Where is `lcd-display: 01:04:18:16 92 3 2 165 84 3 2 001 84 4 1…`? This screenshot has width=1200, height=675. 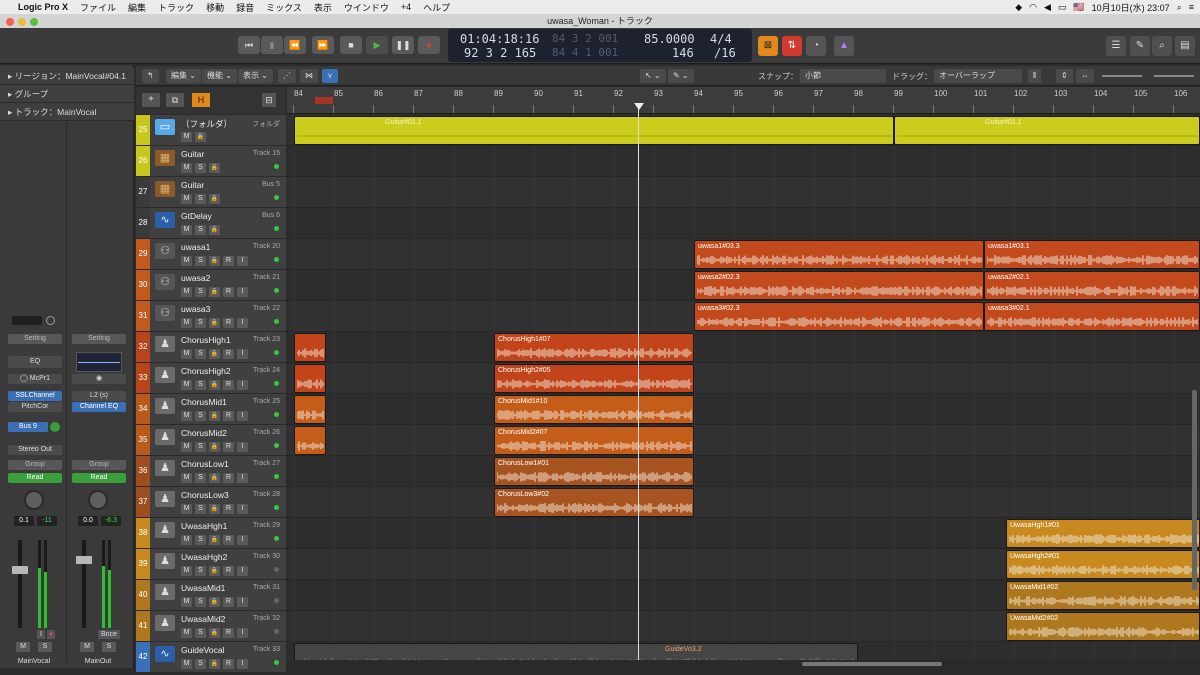 lcd-display: 01:04:18:16 92 3 2 165 84 3 2 001 84 4 1… is located at coordinates (600, 45).